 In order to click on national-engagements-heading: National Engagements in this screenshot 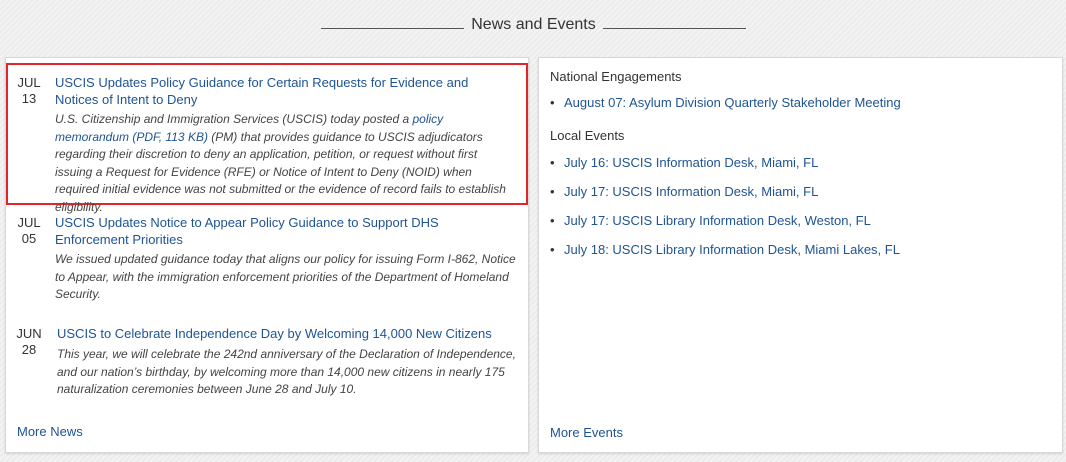, I will do `click(616, 76)`.